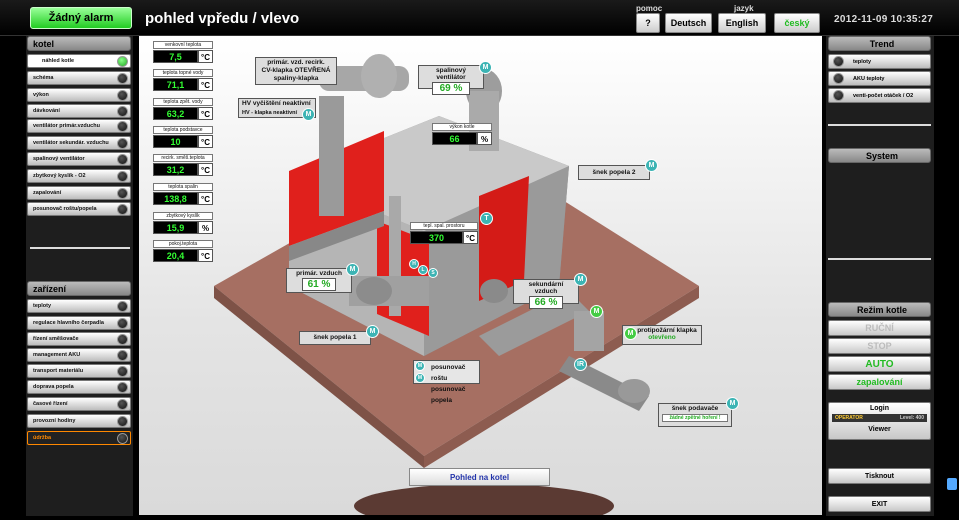  I want to click on menu-item-label: zbytkový kyslík - O2, so click(59, 176).